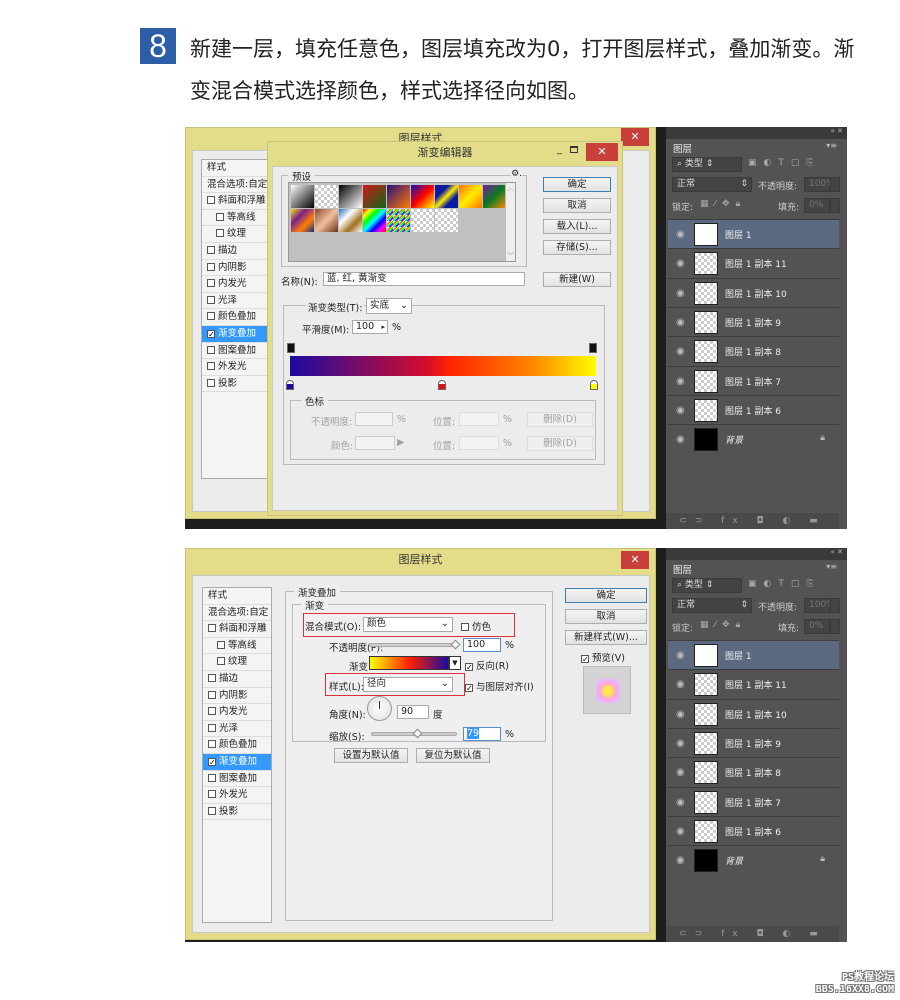  I want to click on set-default-button: 设置为默认值, so click(371, 755).